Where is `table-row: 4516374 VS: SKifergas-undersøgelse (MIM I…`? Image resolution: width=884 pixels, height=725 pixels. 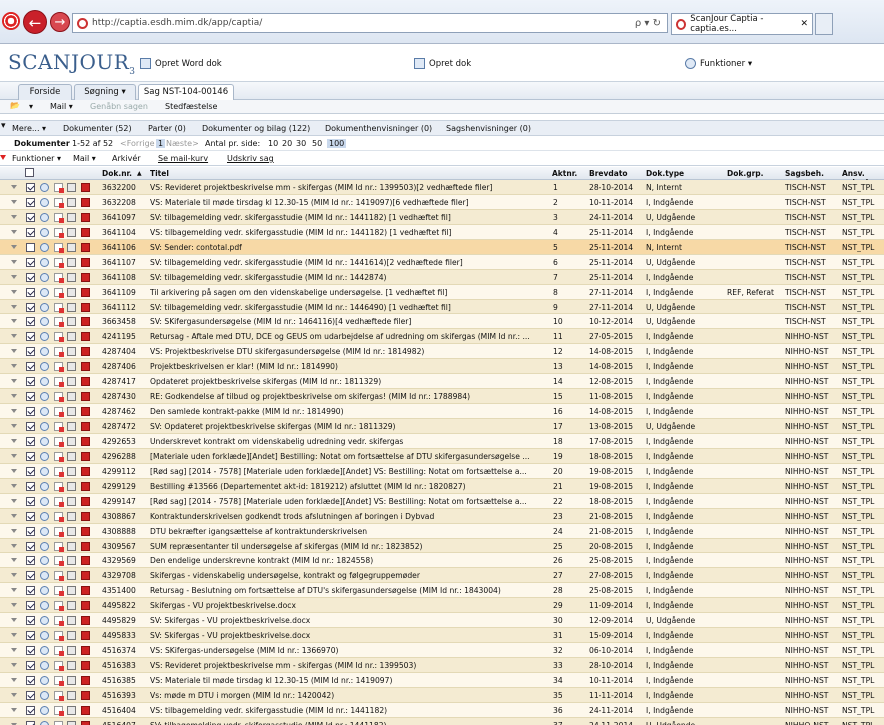 table-row: 4516374 VS: SKifergas-undersøgelse (MIM I… is located at coordinates (442, 650).